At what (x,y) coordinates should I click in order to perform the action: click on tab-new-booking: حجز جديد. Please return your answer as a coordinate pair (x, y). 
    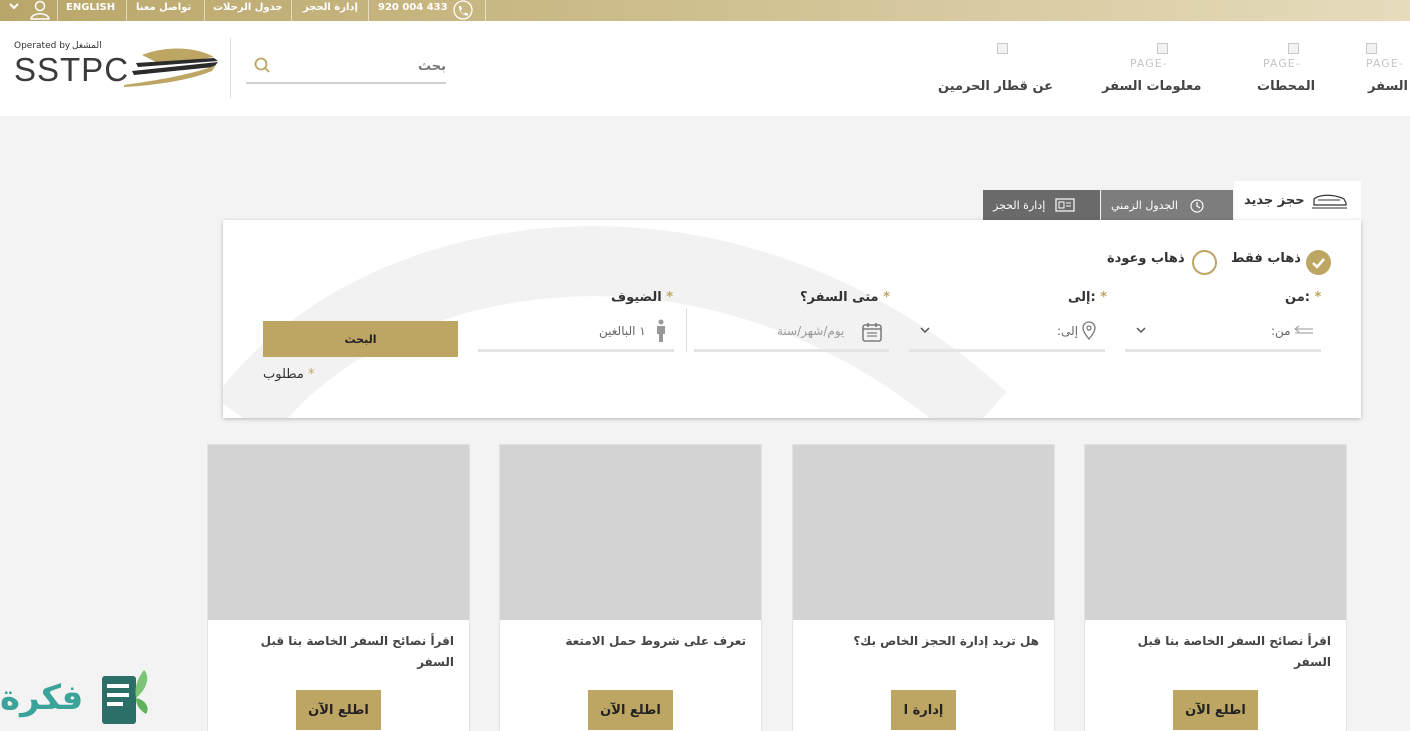
    Looking at the image, I should click on (1297, 201).